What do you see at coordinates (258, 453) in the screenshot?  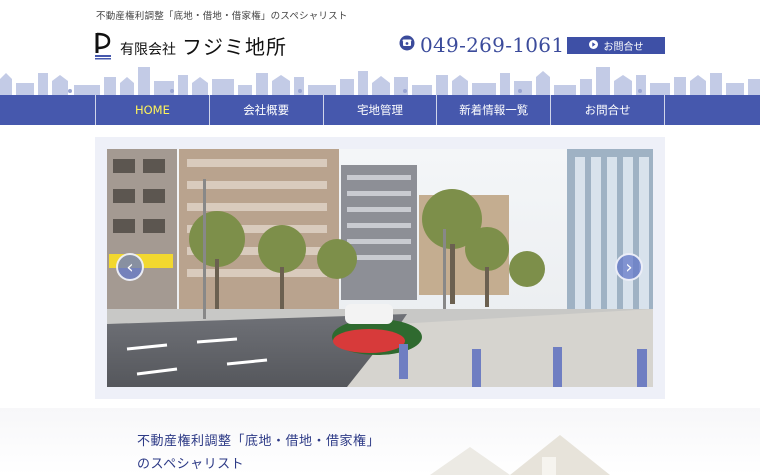 I see `intro-heading: 不動産権利調整「底地・借地・借家権」 のスペシャリスト` at bounding box center [258, 453].